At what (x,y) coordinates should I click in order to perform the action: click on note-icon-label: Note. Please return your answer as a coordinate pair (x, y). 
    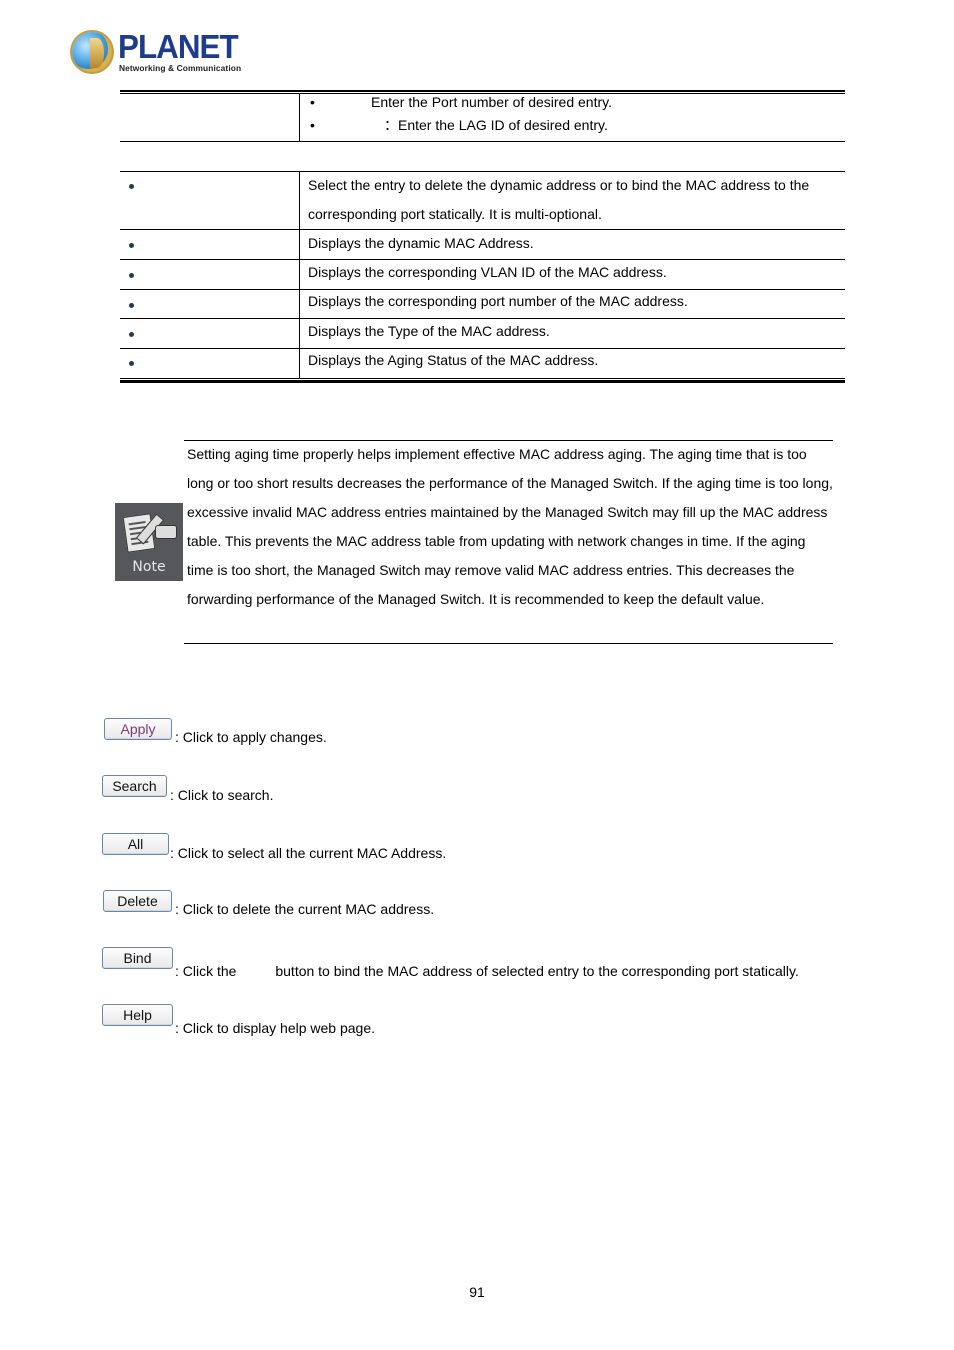
    Looking at the image, I should click on (149, 567).